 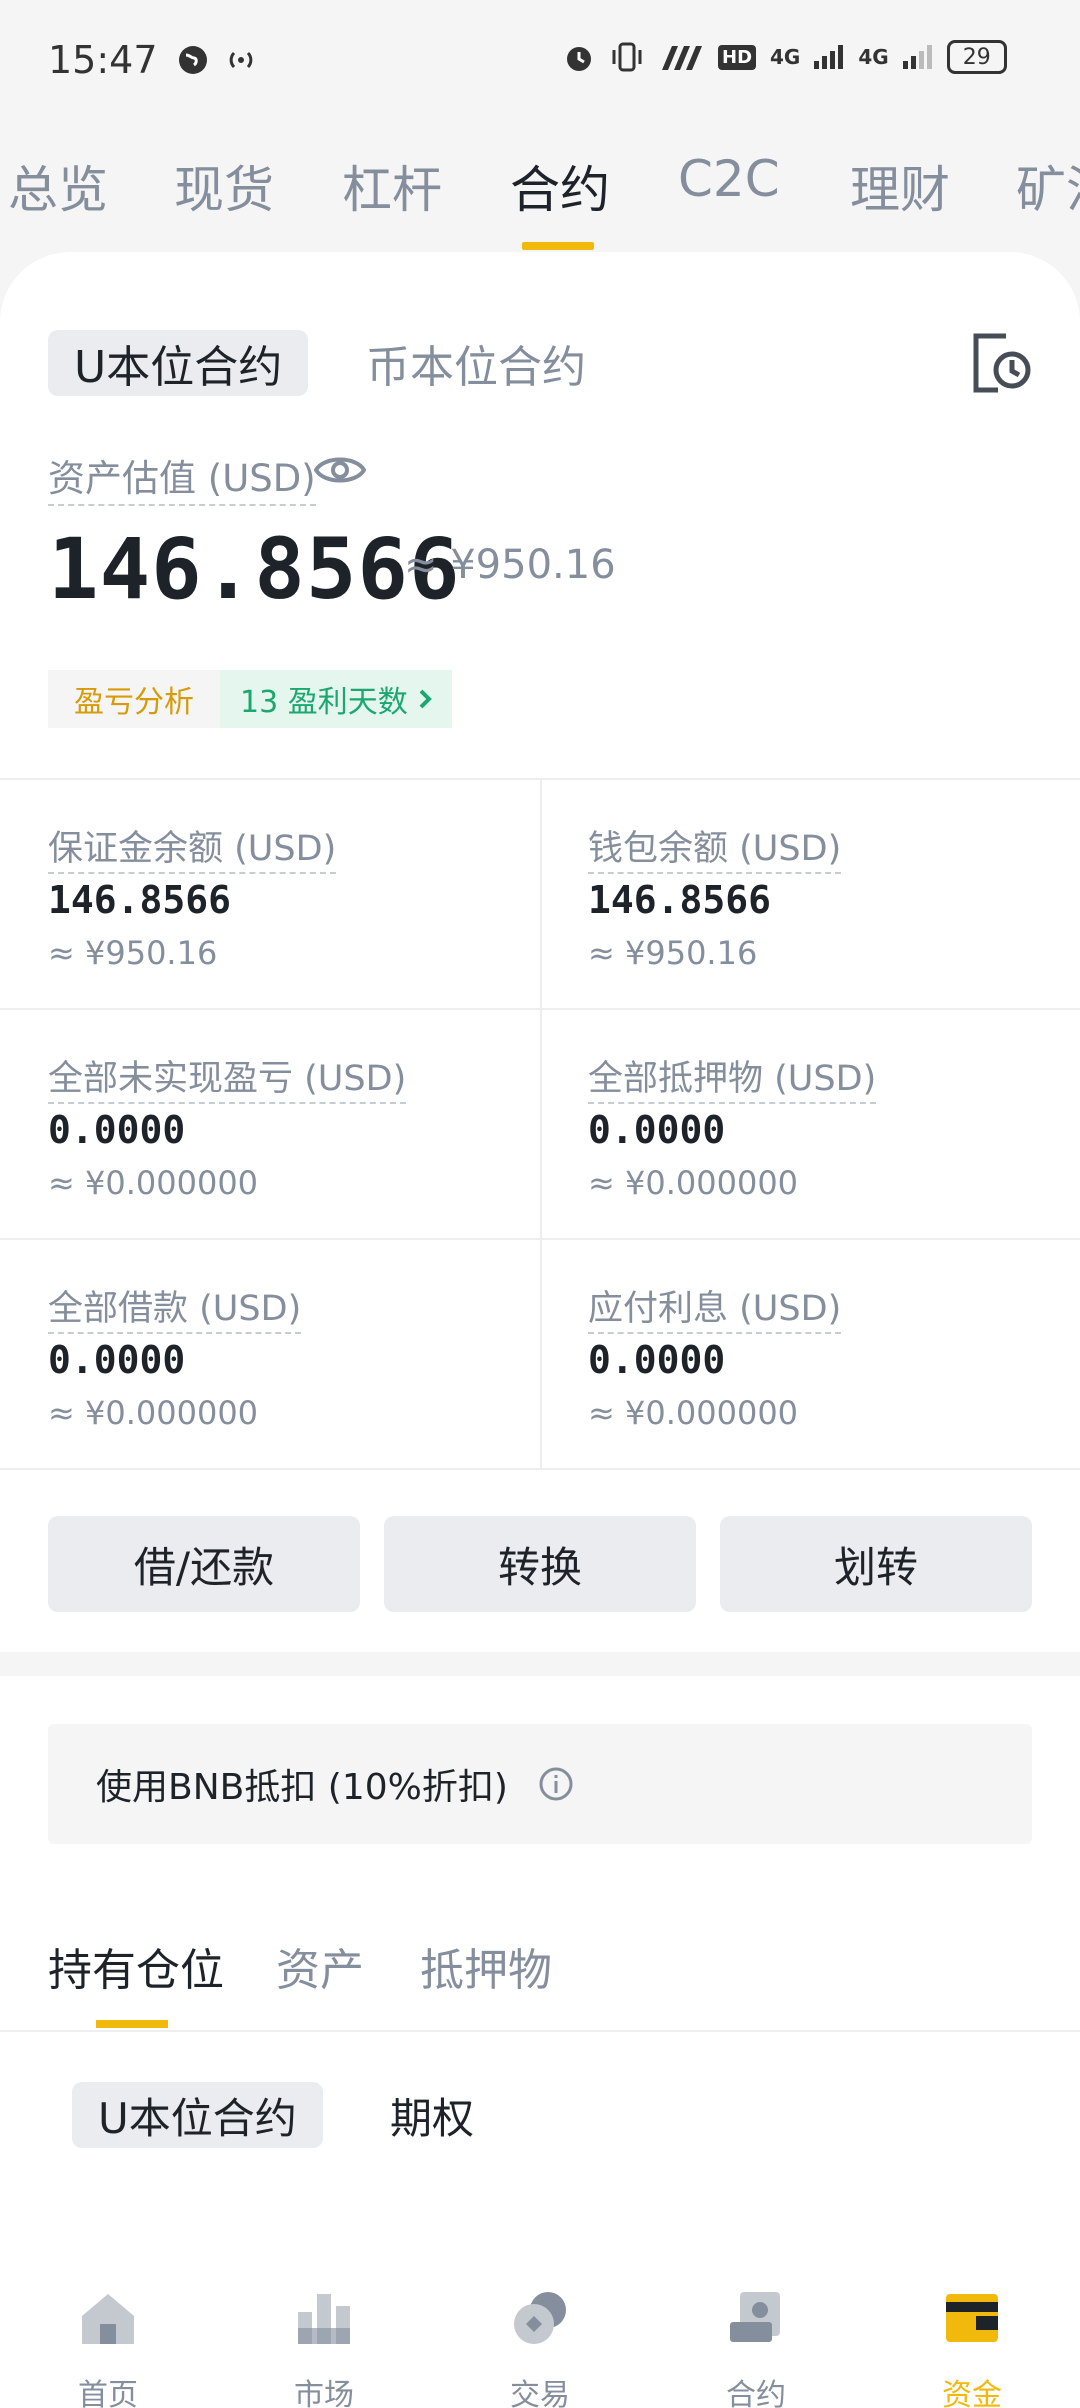 What do you see at coordinates (810, 1355) in the screenshot?
I see `grid-cell-interest: 应付利息 (USD) 0.0000 ≈ ¥0.000000` at bounding box center [810, 1355].